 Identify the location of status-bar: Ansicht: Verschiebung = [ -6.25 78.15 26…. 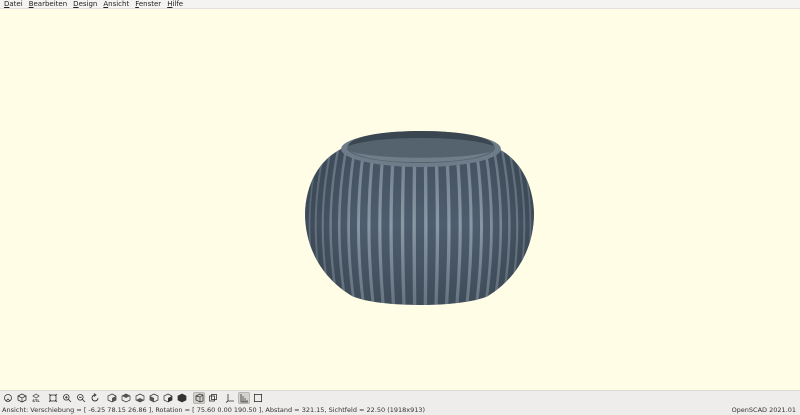
(400, 409).